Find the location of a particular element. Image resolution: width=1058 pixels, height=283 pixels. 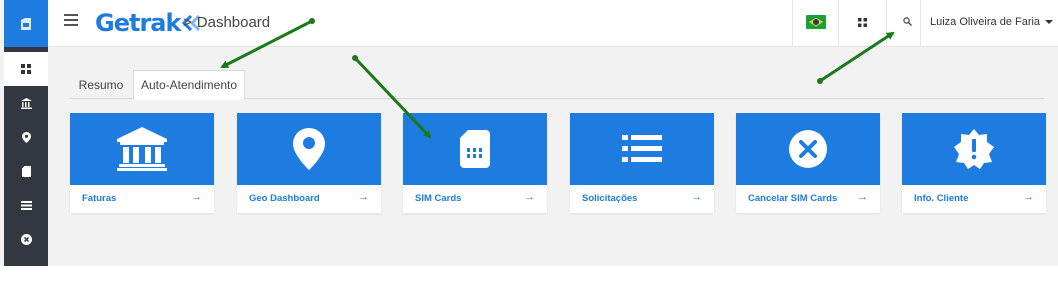

search-icon is located at coordinates (907, 21).